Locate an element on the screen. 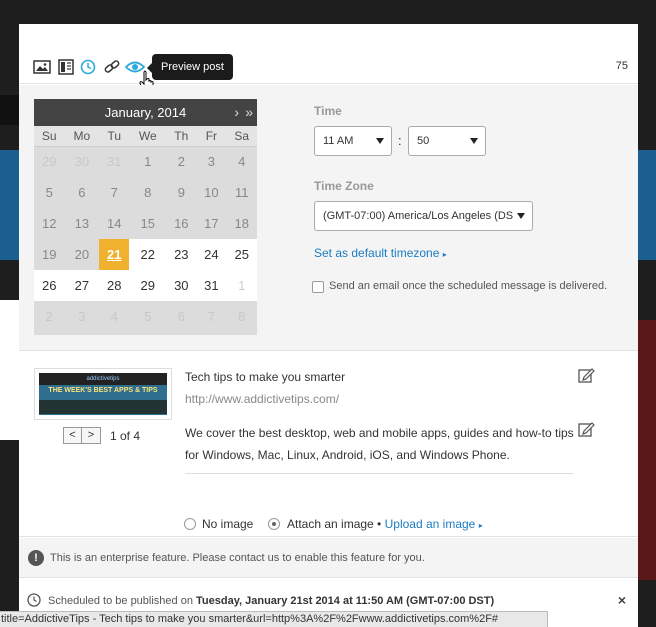  calendar-day-outside-month: 29 is located at coordinates (49, 161).